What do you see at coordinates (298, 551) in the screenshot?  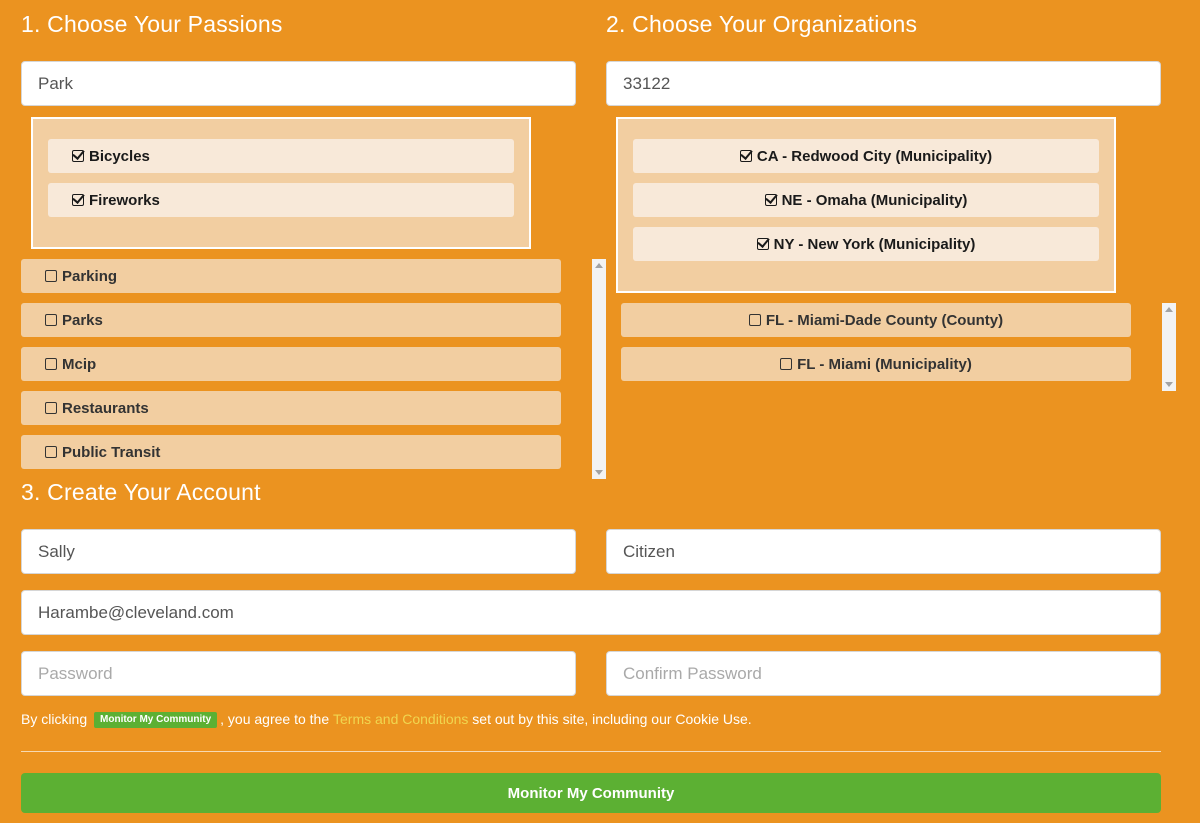 I see `first-name-input` at bounding box center [298, 551].